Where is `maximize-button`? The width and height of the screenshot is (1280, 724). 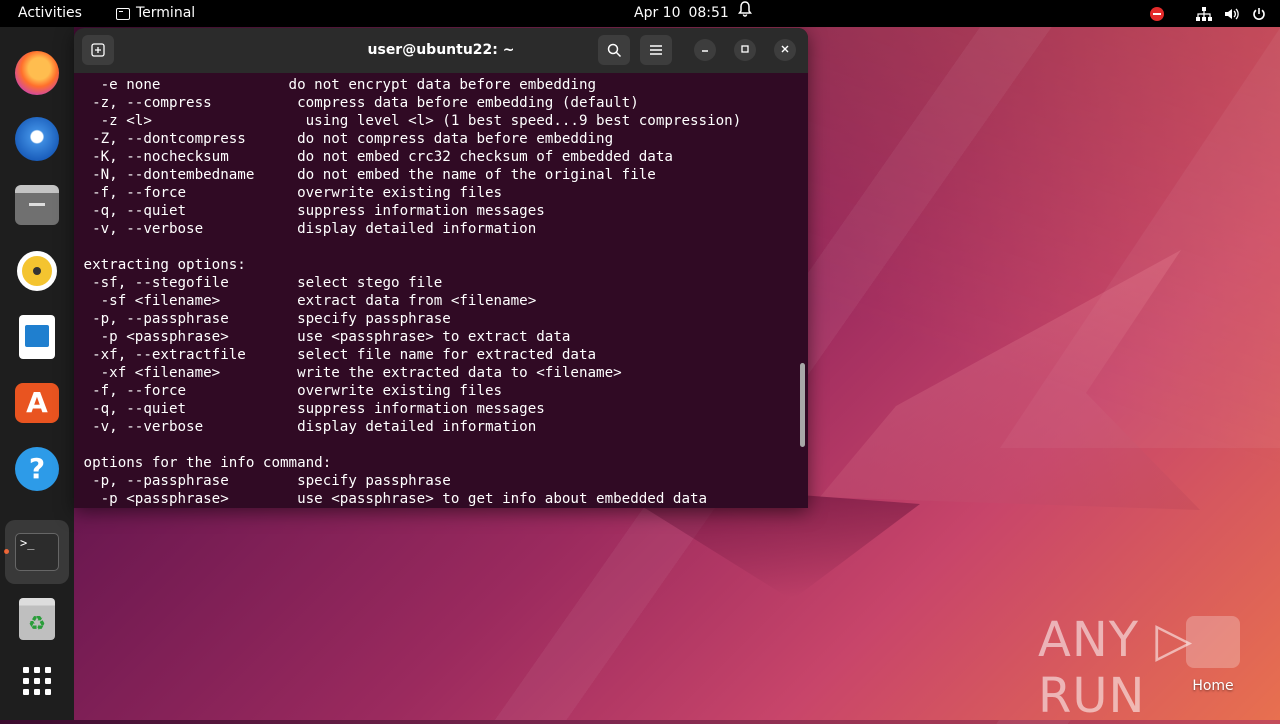 maximize-button is located at coordinates (745, 50).